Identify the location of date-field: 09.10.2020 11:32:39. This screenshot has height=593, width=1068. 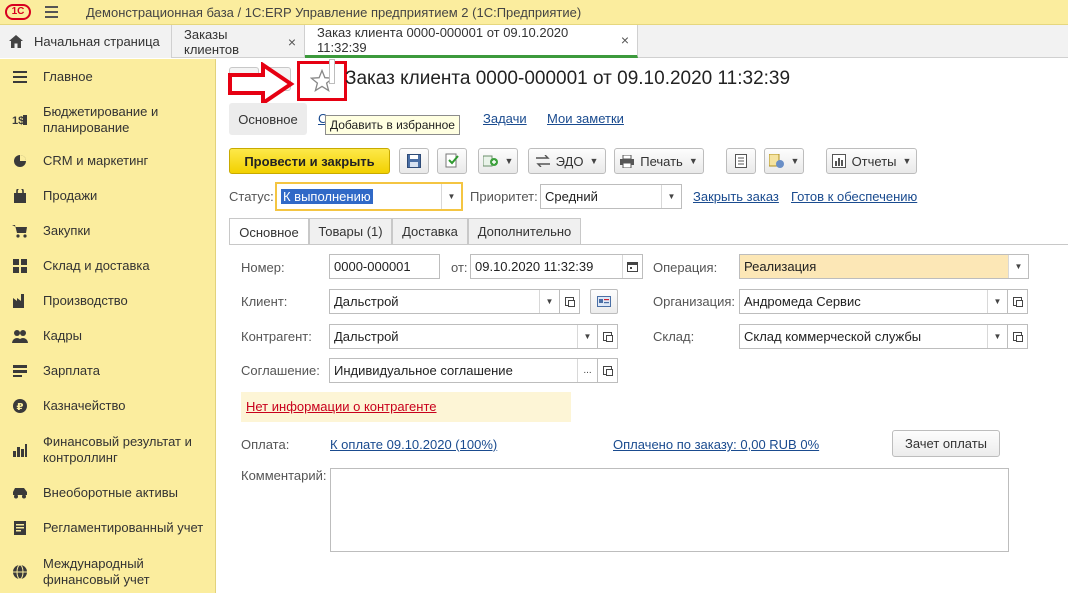
(556, 266).